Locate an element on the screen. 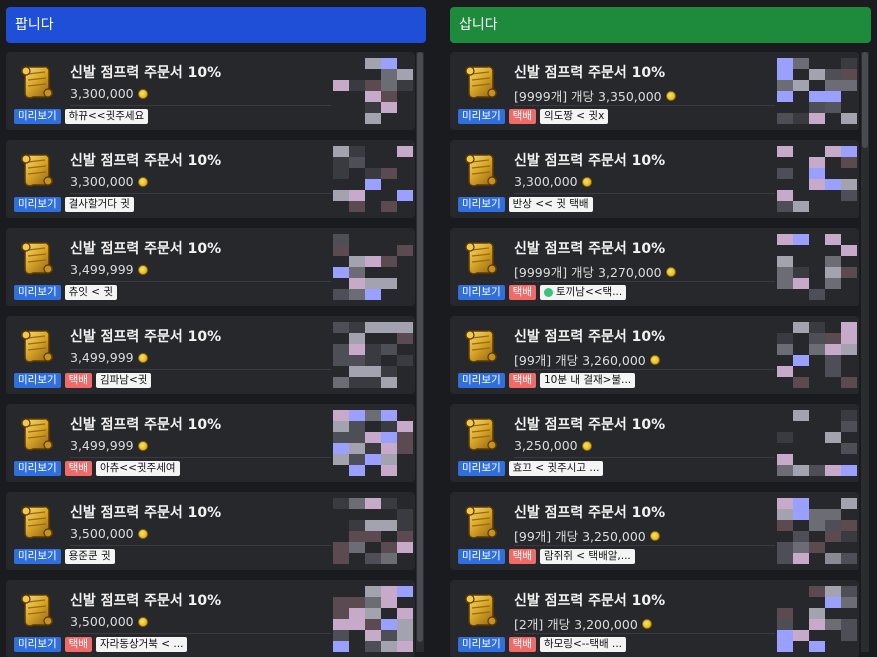  price-row: 3,300,000 is located at coordinates (109, 93).